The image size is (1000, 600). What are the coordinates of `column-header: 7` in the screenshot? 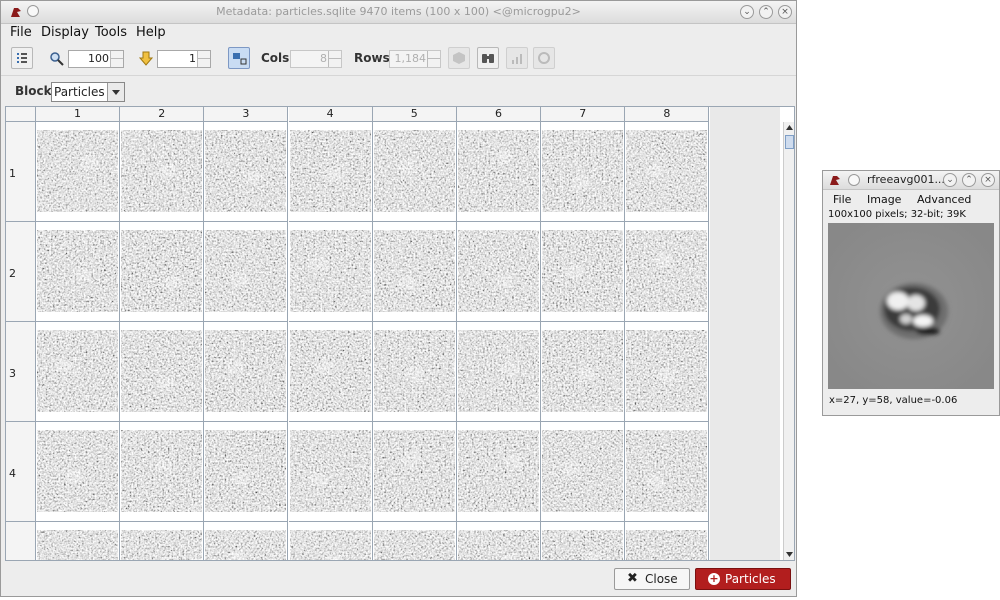 It's located at (583, 114).